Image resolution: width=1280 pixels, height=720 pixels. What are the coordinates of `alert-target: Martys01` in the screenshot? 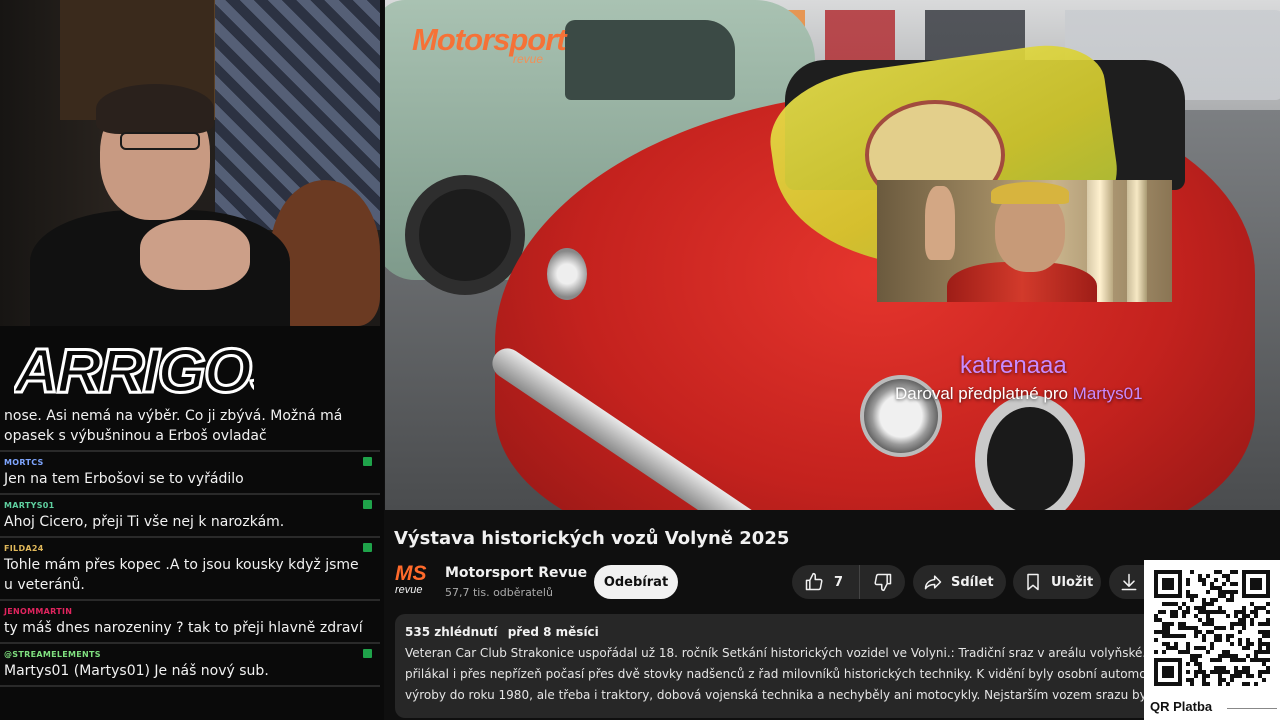 It's located at (1107, 393).